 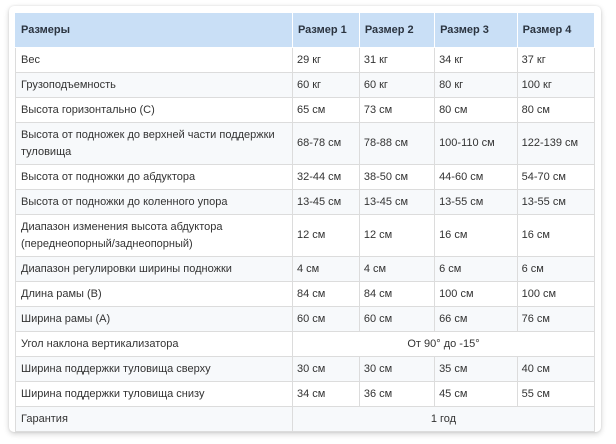 I want to click on value-cell-size-4: 55 см, so click(x=556, y=394).